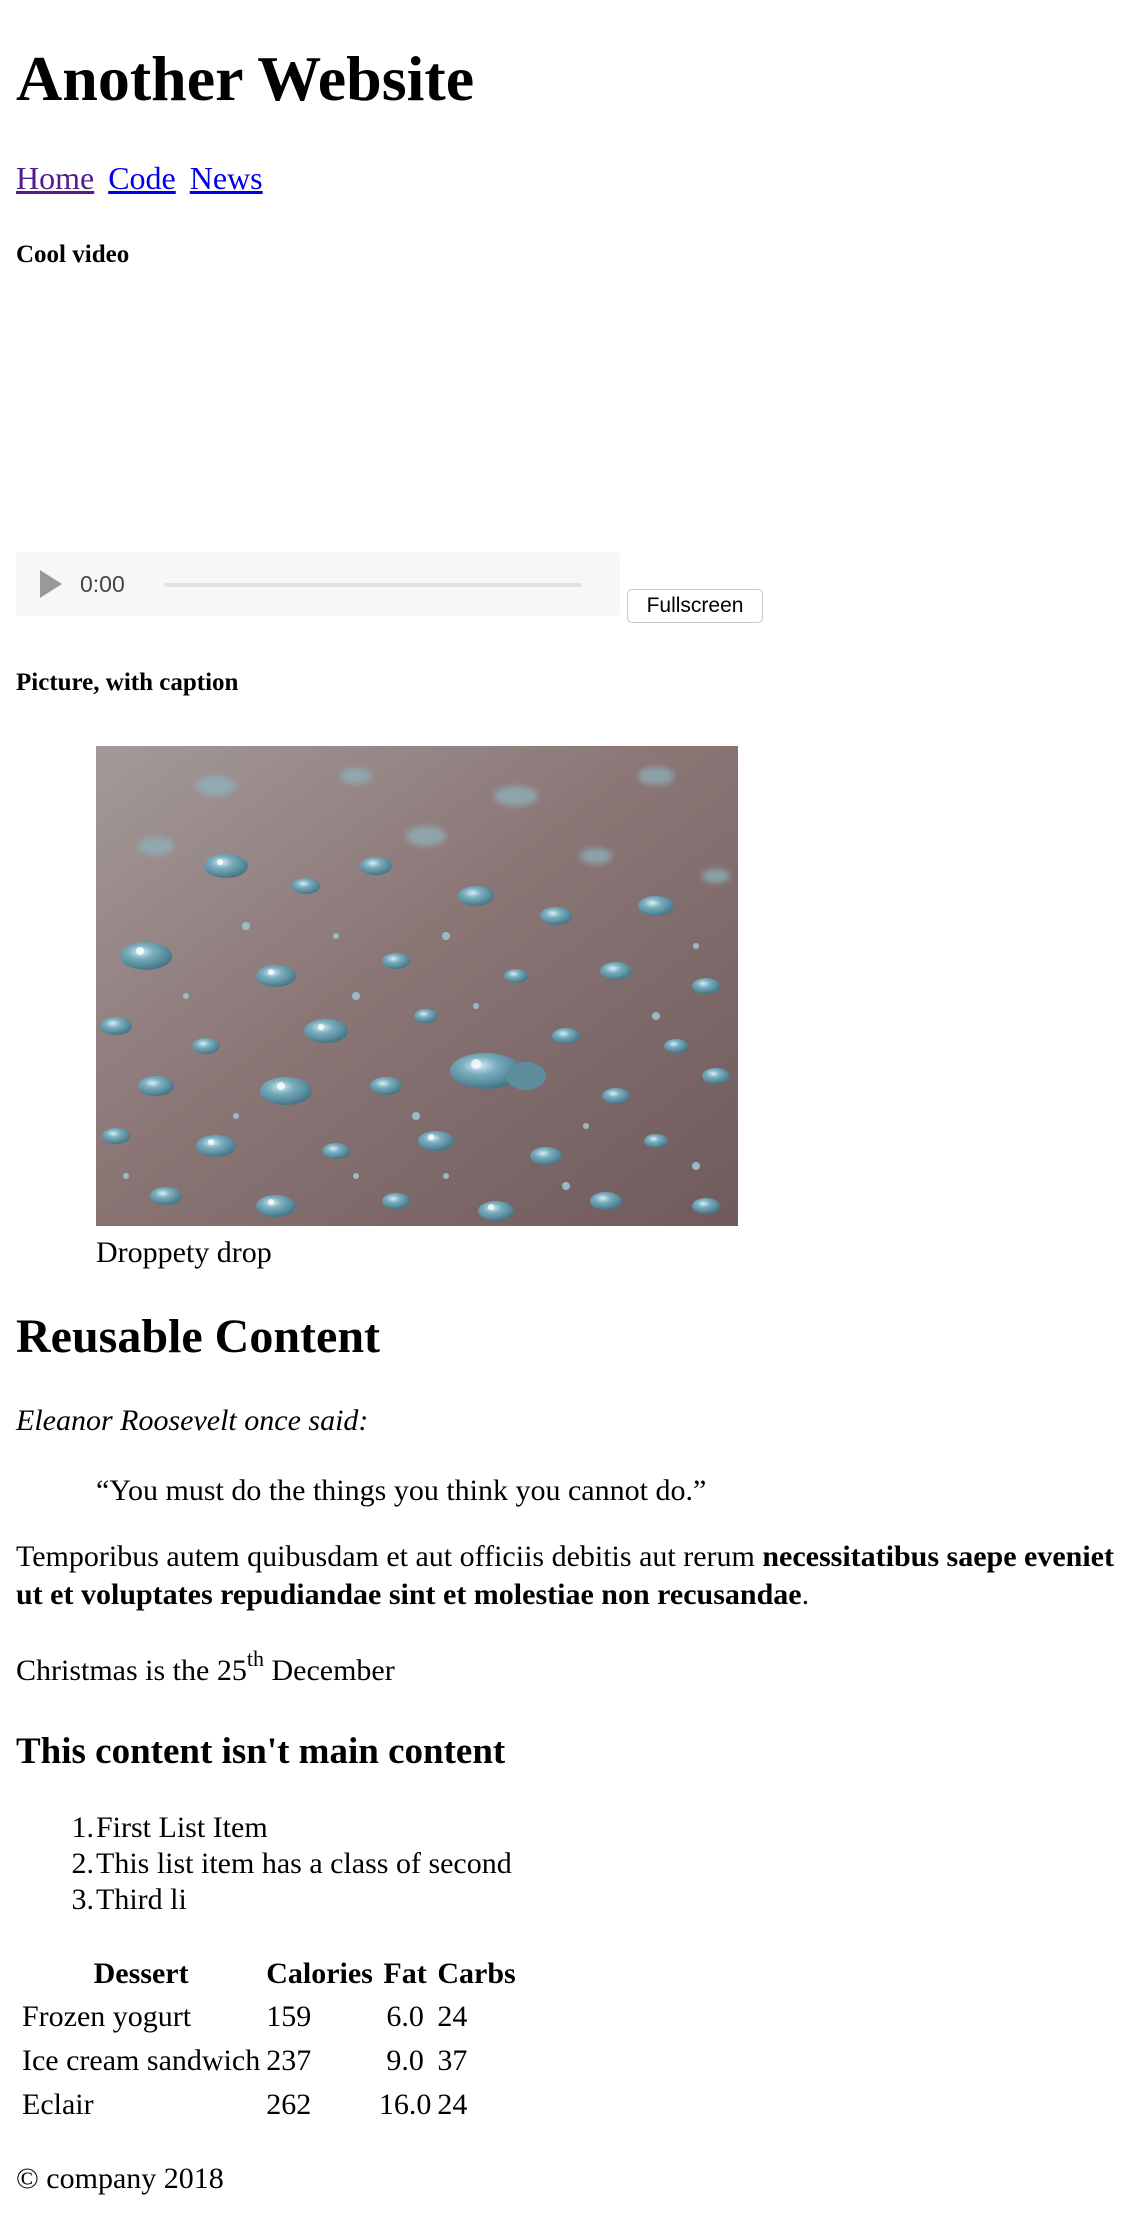 The image size is (1132, 2226). I want to click on table-row: Frozen yogurt 159 6.0 24, so click(269, 2017).